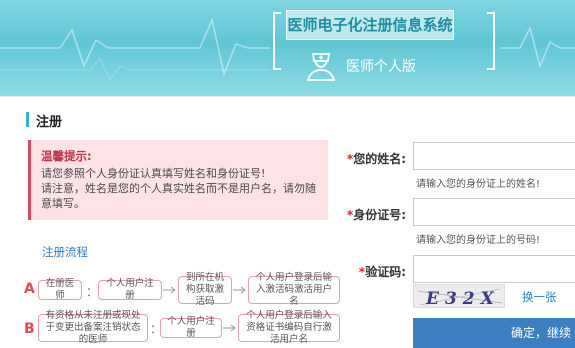 This screenshot has height=348, width=575. I want to click on name-label: *您的姓名:, so click(376, 159).